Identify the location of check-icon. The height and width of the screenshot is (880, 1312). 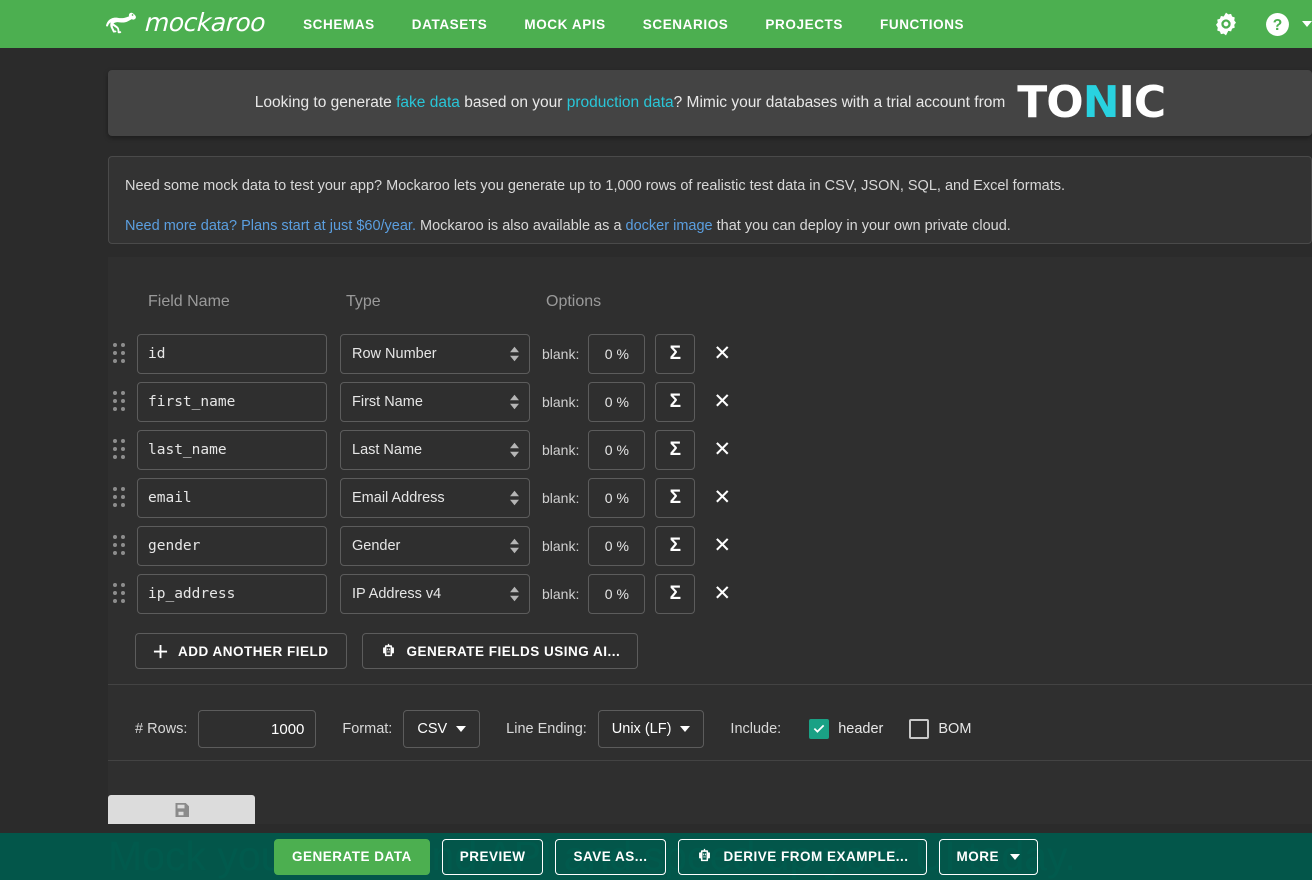
(819, 728).